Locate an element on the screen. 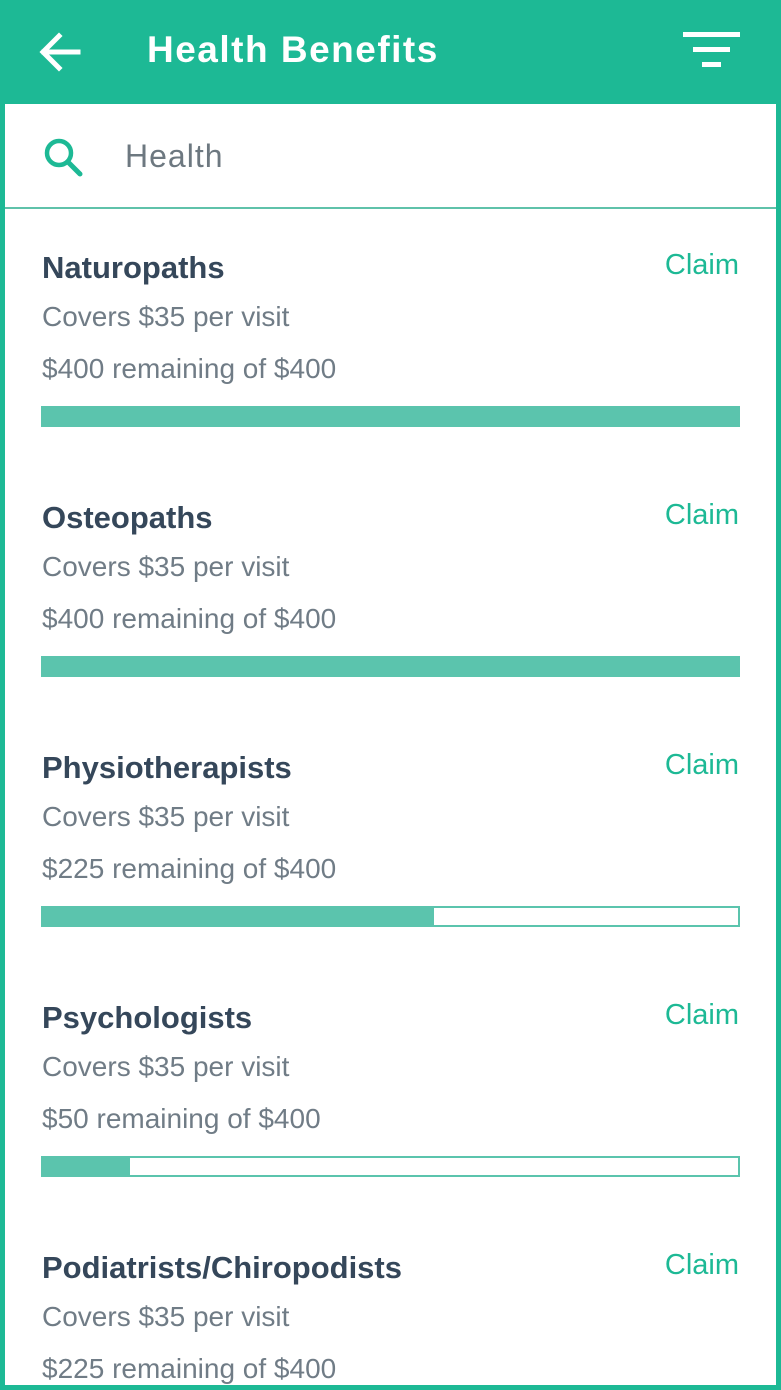  back-button is located at coordinates (60, 53).